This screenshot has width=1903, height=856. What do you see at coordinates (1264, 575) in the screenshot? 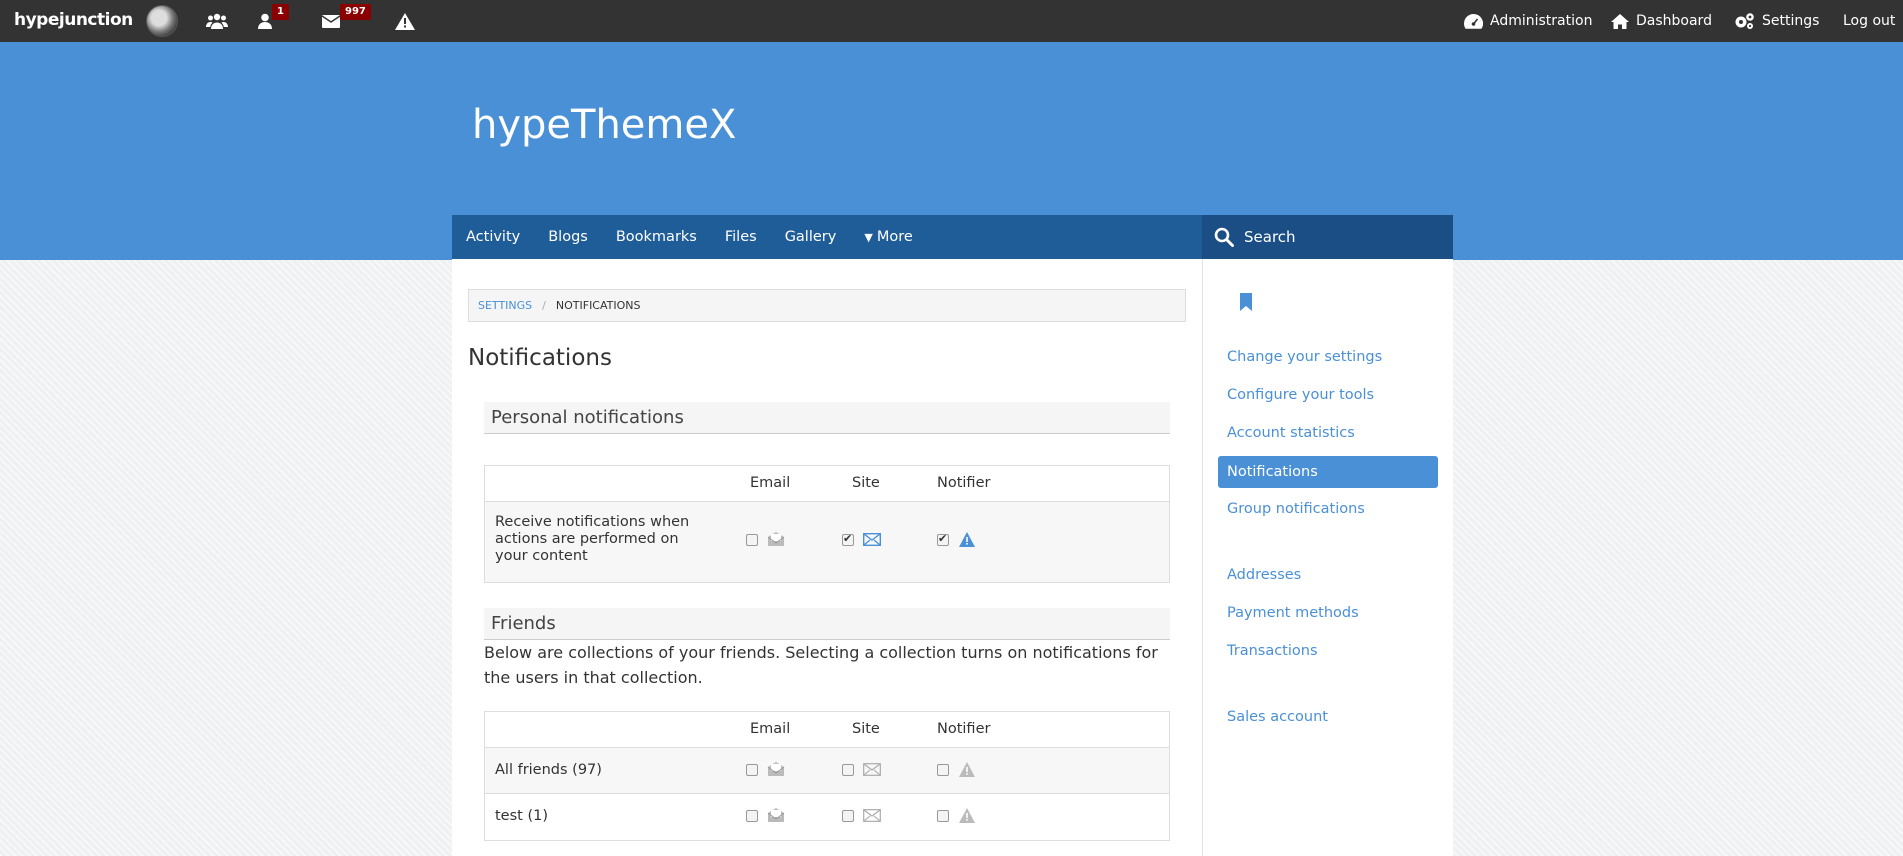
I see `sidebar-item-addresses: Addresses` at bounding box center [1264, 575].